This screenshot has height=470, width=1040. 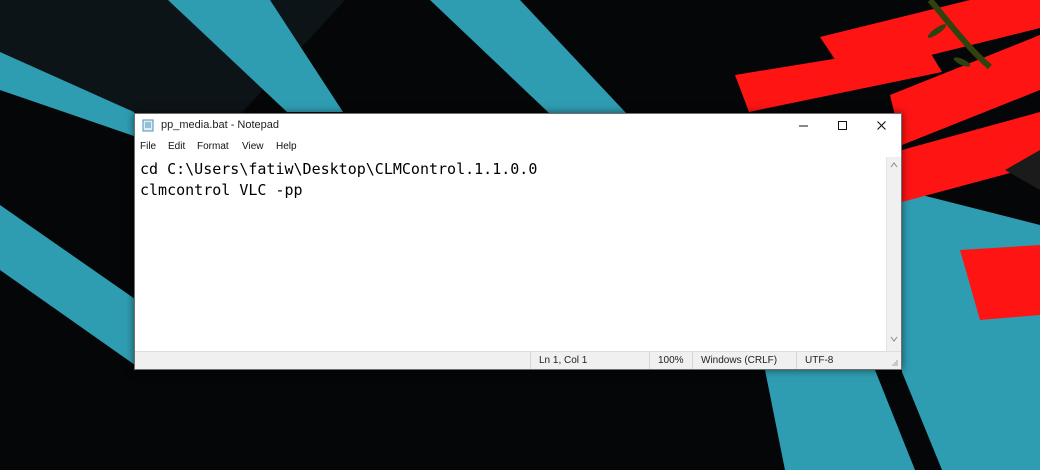 I want to click on menu-file: File, so click(x=148, y=147).